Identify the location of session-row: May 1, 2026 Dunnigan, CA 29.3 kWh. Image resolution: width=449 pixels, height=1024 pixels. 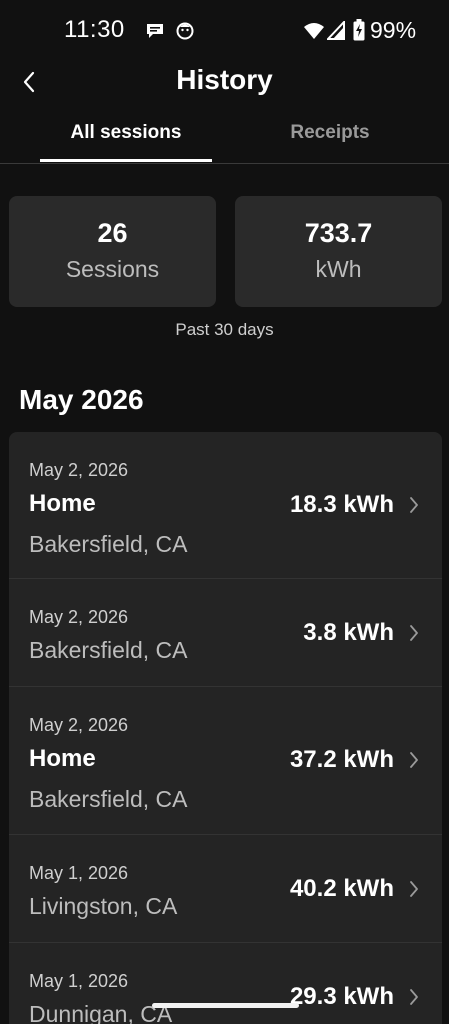
(225, 983).